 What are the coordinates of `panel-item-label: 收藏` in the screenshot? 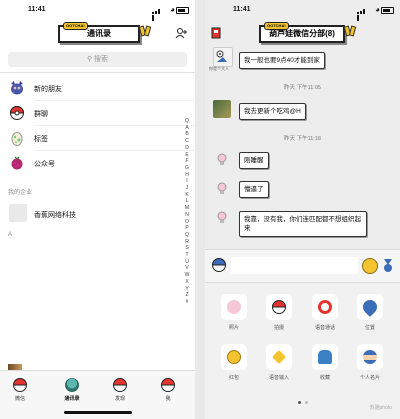 It's located at (324, 378).